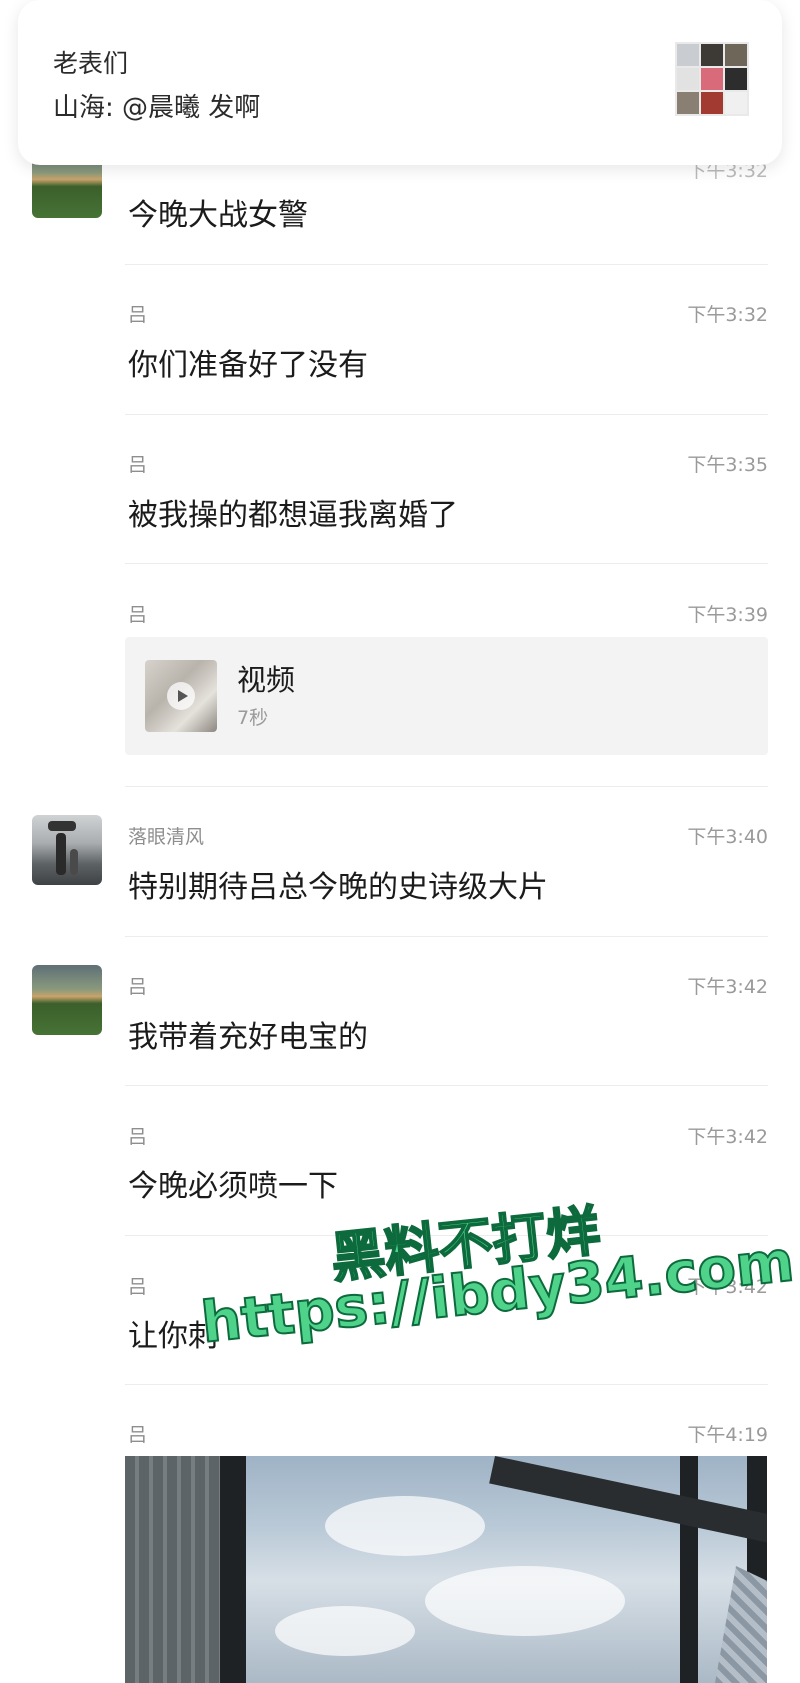 This screenshot has height=1683, width=800. I want to click on message-time: 下午3:40, so click(727, 837).